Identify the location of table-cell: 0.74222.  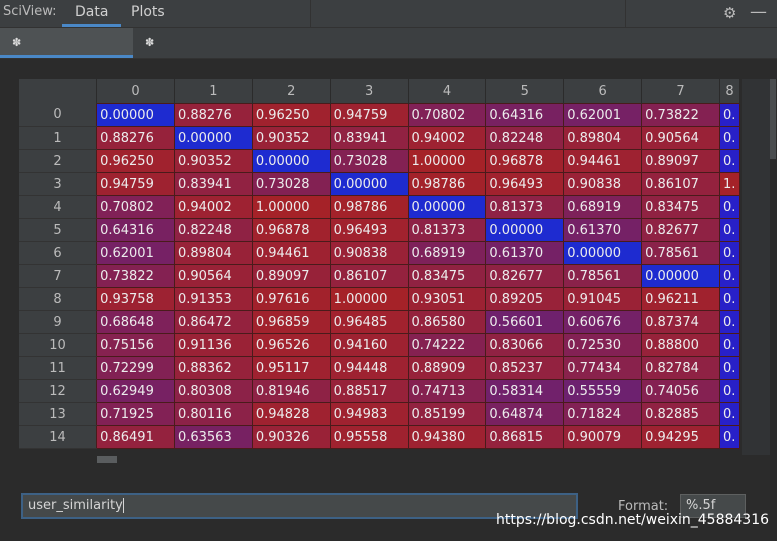
(447, 345).